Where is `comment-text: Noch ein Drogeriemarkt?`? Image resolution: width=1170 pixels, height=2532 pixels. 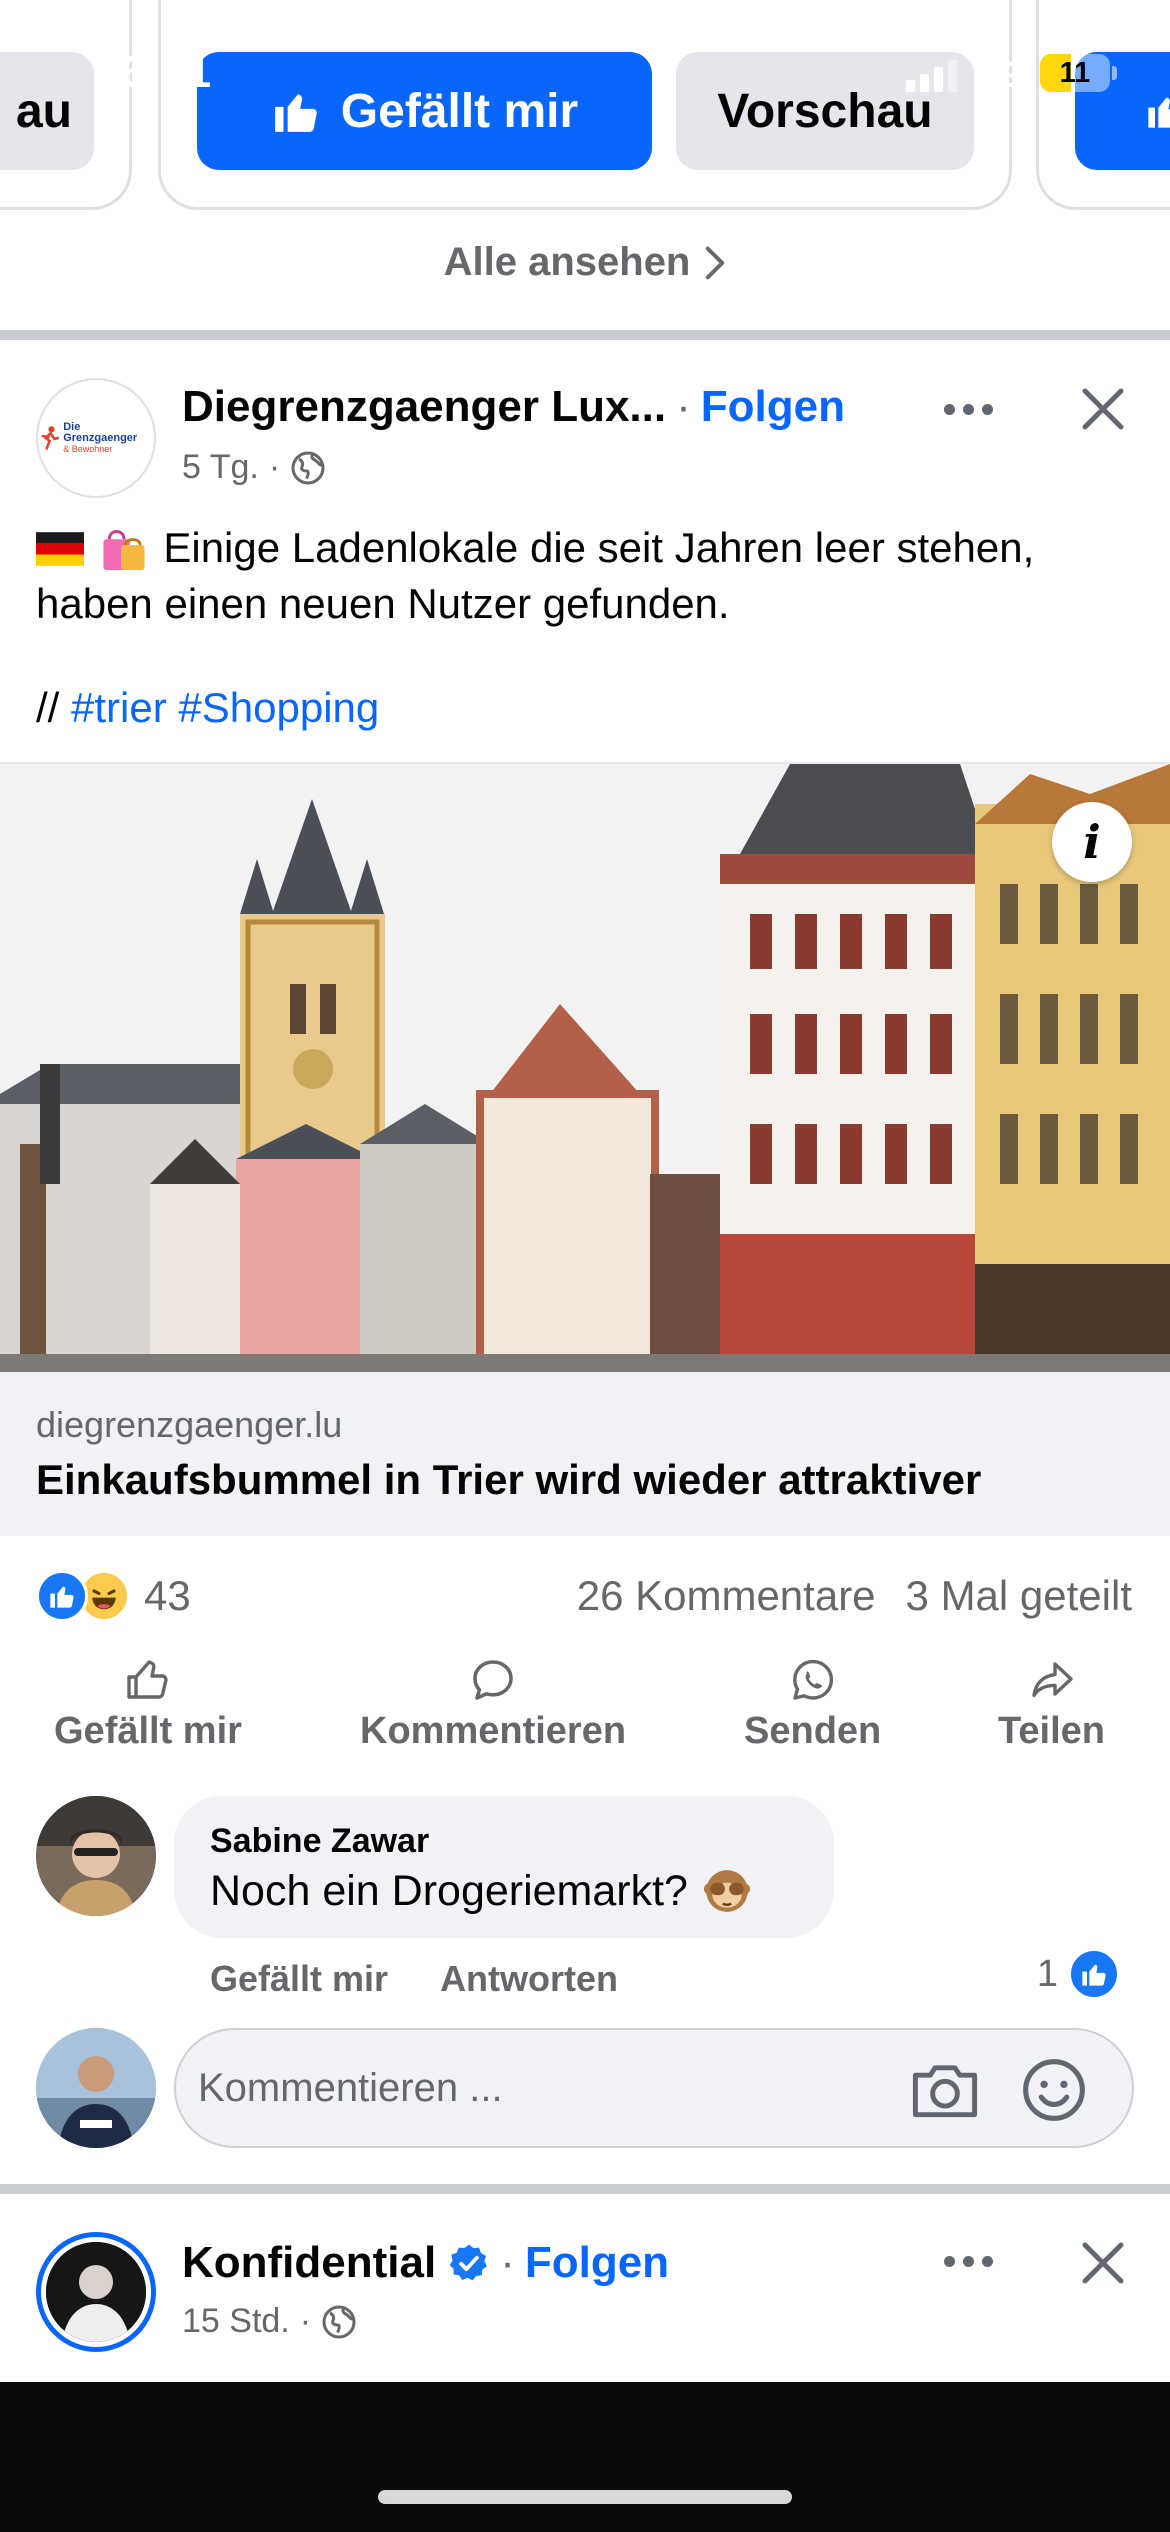 comment-text: Noch ein Drogeriemarkt? is located at coordinates (481, 1891).